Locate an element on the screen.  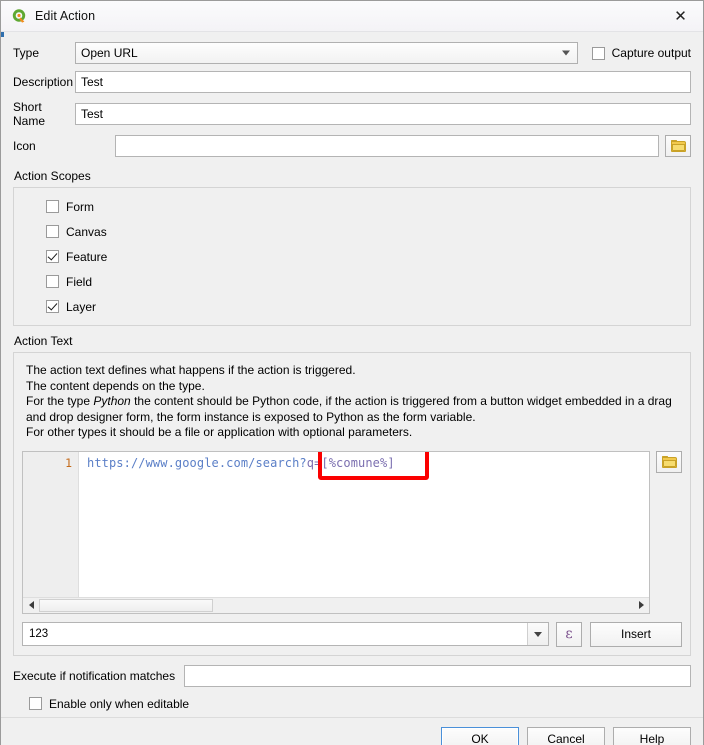
action-text-browse-button is located at coordinates (669, 461).